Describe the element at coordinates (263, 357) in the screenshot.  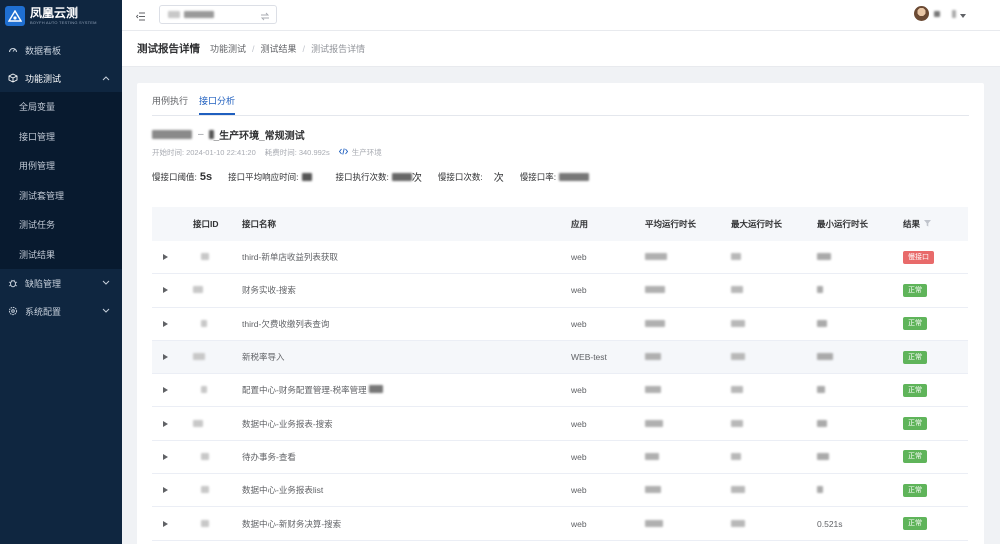
I see `api-name: 新税率导入` at that location.